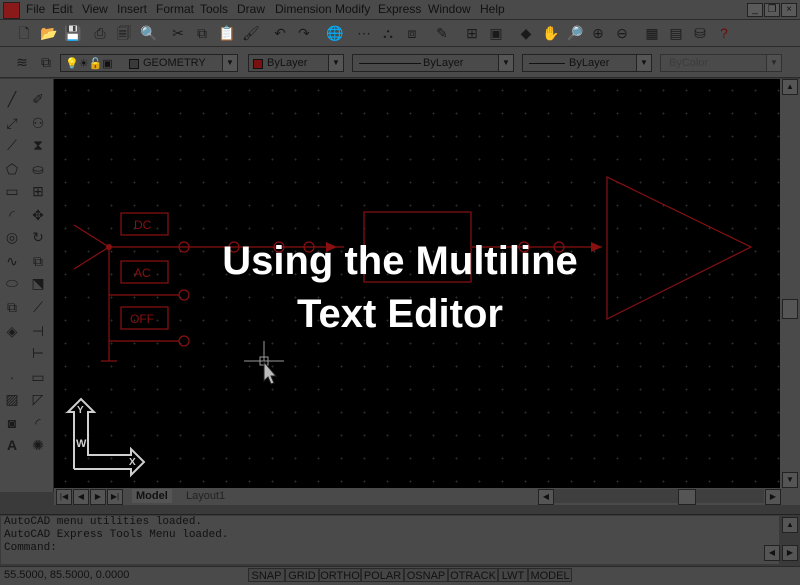  I want to click on menu-window: Window, so click(449, 9).